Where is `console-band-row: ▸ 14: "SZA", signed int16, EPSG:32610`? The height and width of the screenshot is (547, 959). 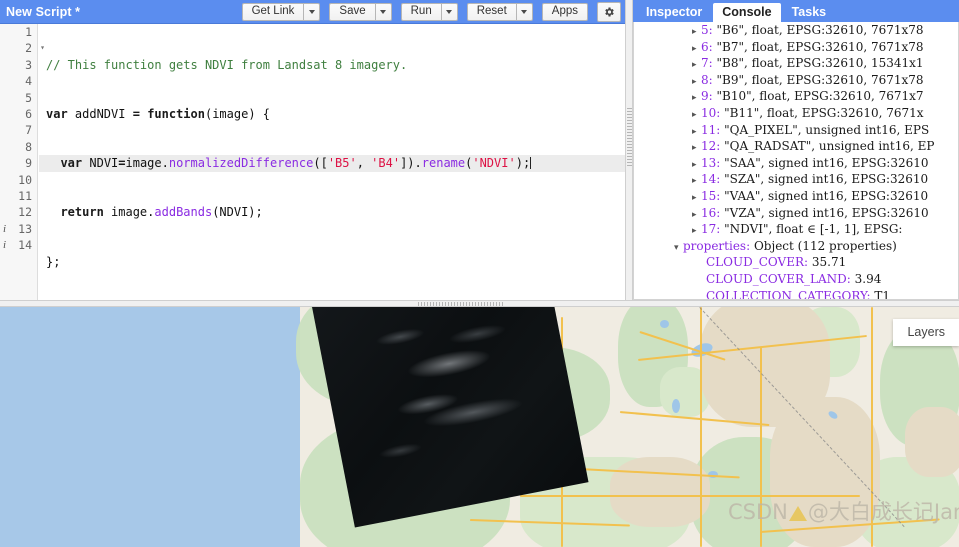 console-band-row: ▸ 14: "SZA", signed int16, EPSG:32610 is located at coordinates (796, 179).